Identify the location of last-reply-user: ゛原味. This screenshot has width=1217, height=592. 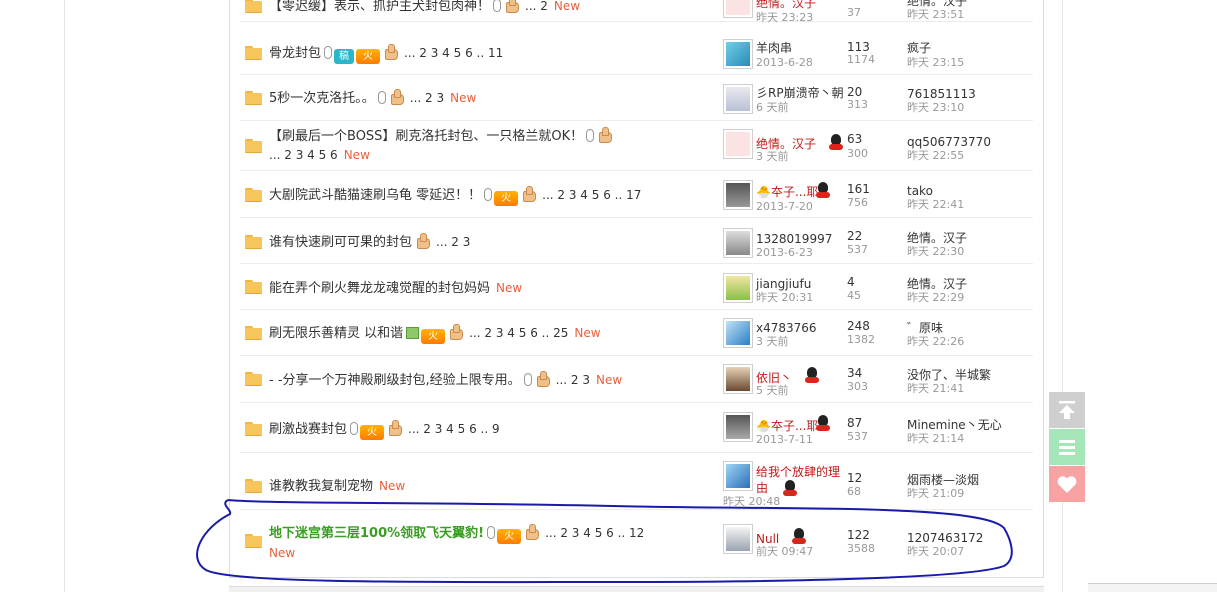
(925, 328).